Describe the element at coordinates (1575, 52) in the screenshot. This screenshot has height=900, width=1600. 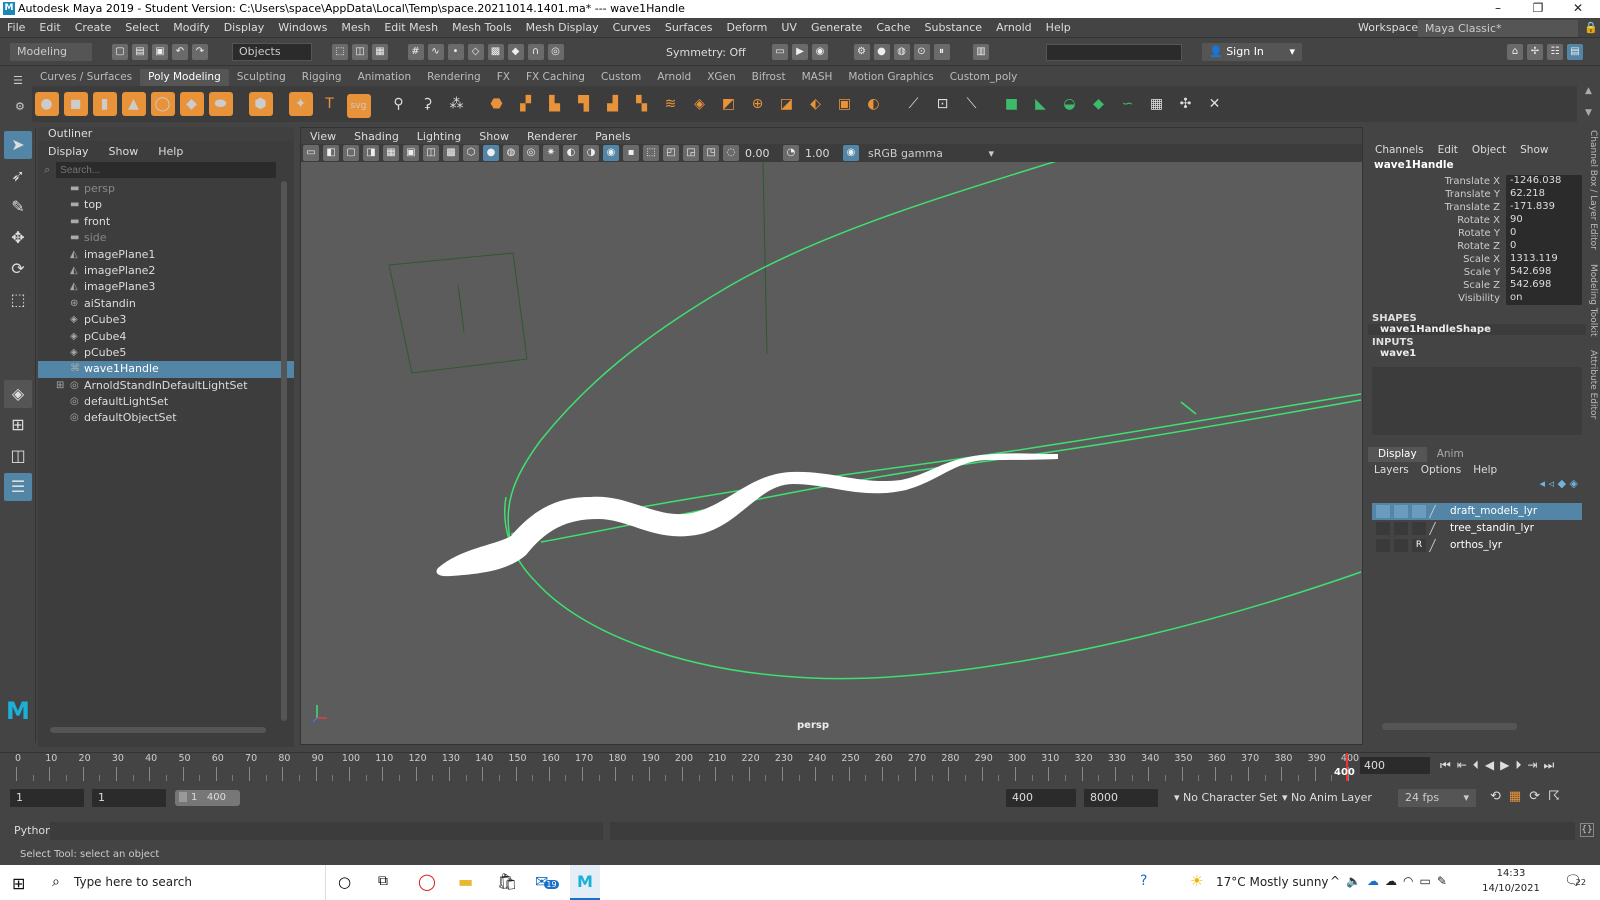
I see `channel-box-icon: ▤` at that location.